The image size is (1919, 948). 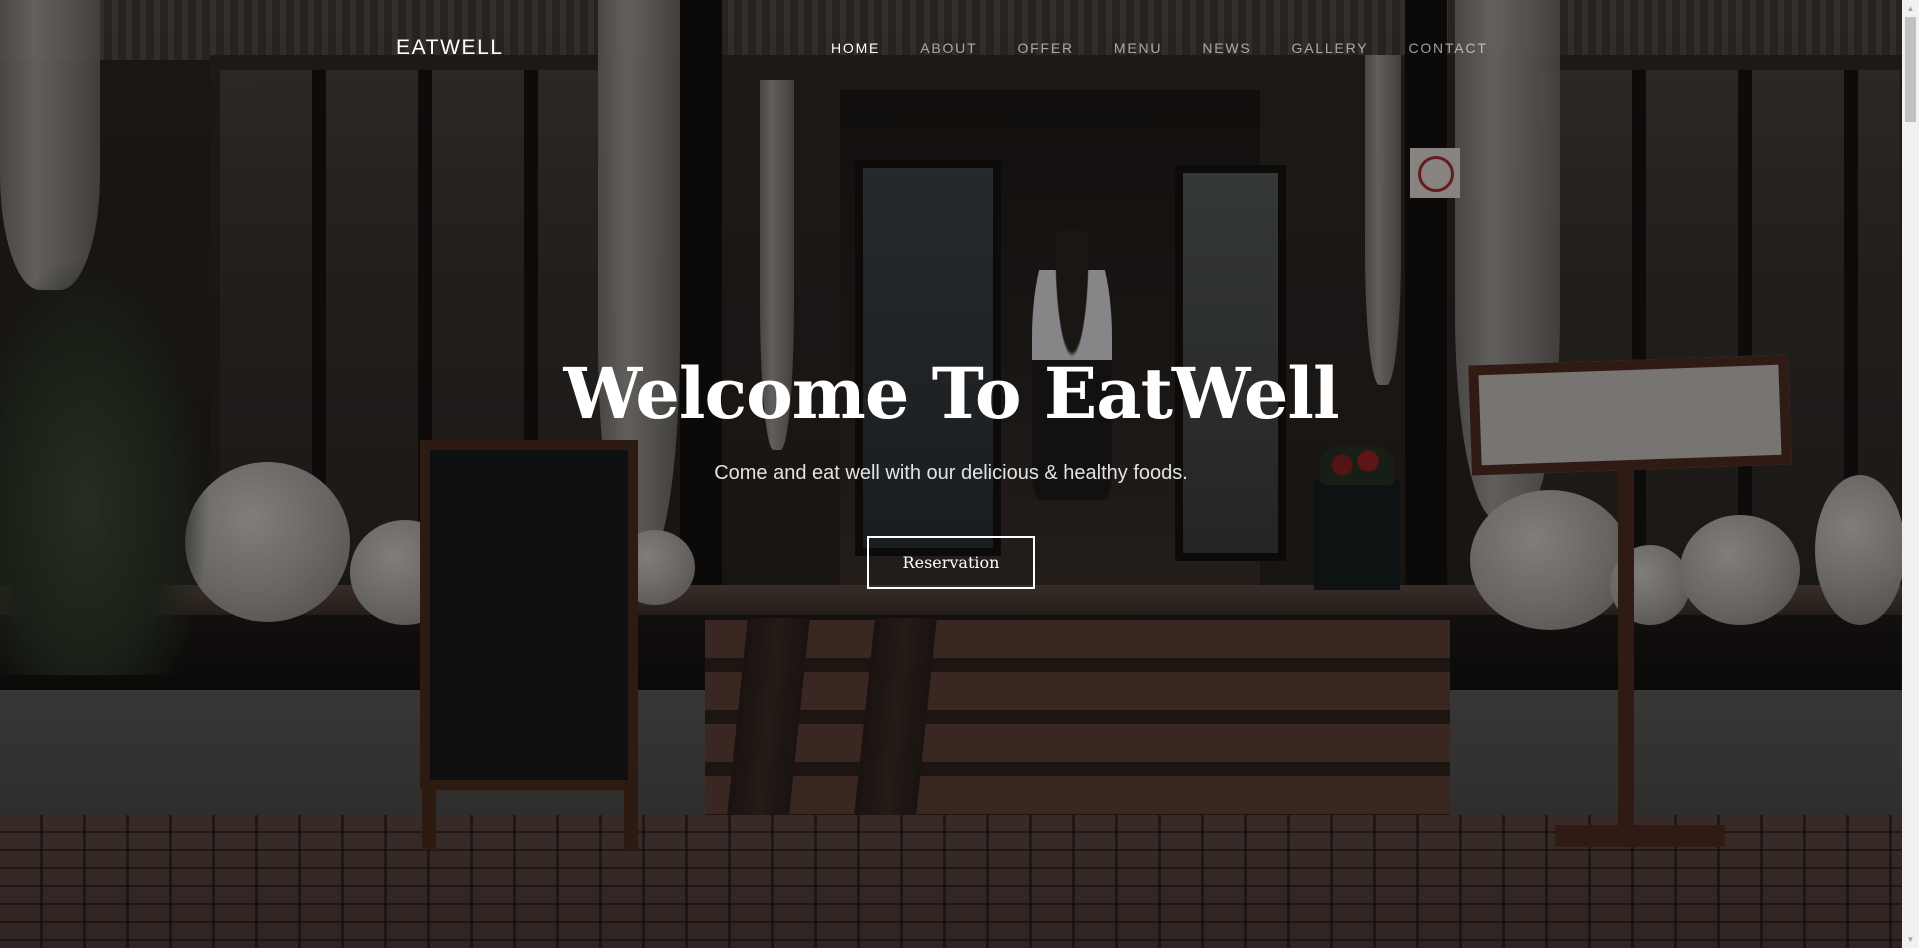 What do you see at coordinates (951, 393) in the screenshot?
I see `hero-title: Welcome To EatWell` at bounding box center [951, 393].